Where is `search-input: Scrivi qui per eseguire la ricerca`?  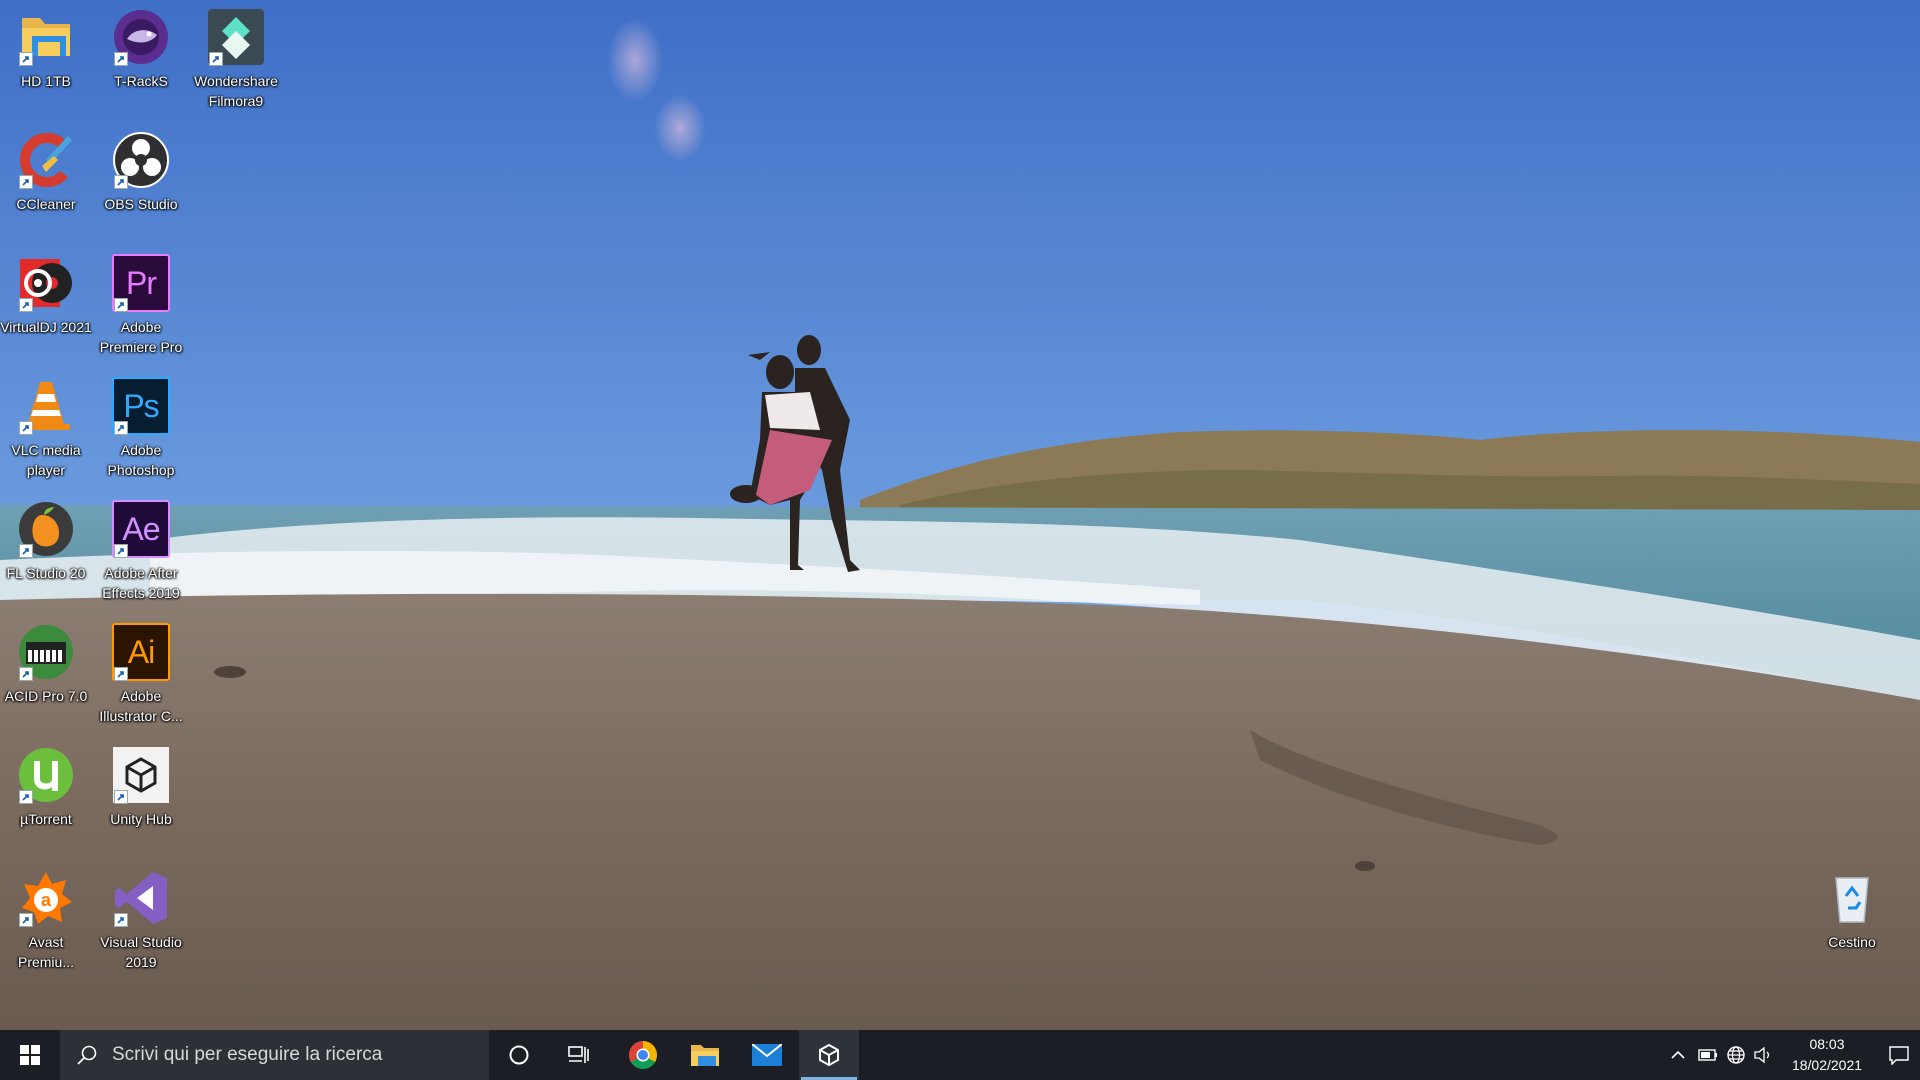
search-input: Scrivi qui per eseguire la ricerca is located at coordinates (274, 1055).